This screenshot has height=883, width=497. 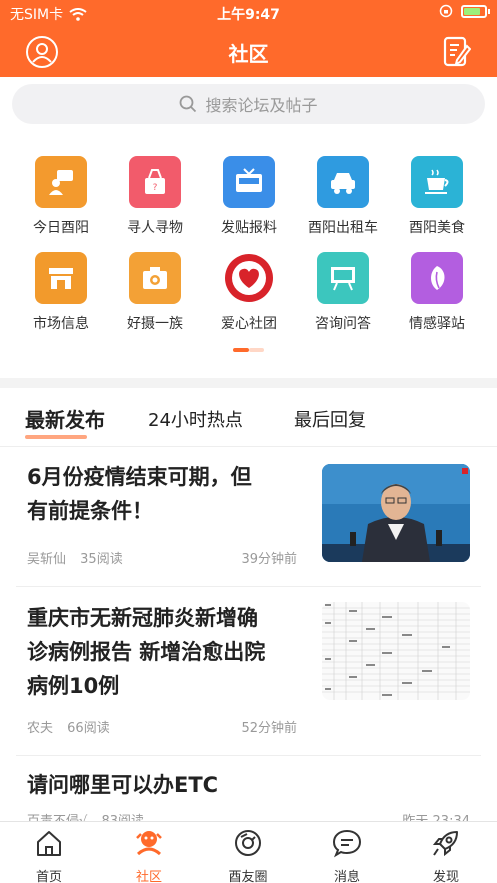 I want to click on section-divider, so click(x=248, y=383).